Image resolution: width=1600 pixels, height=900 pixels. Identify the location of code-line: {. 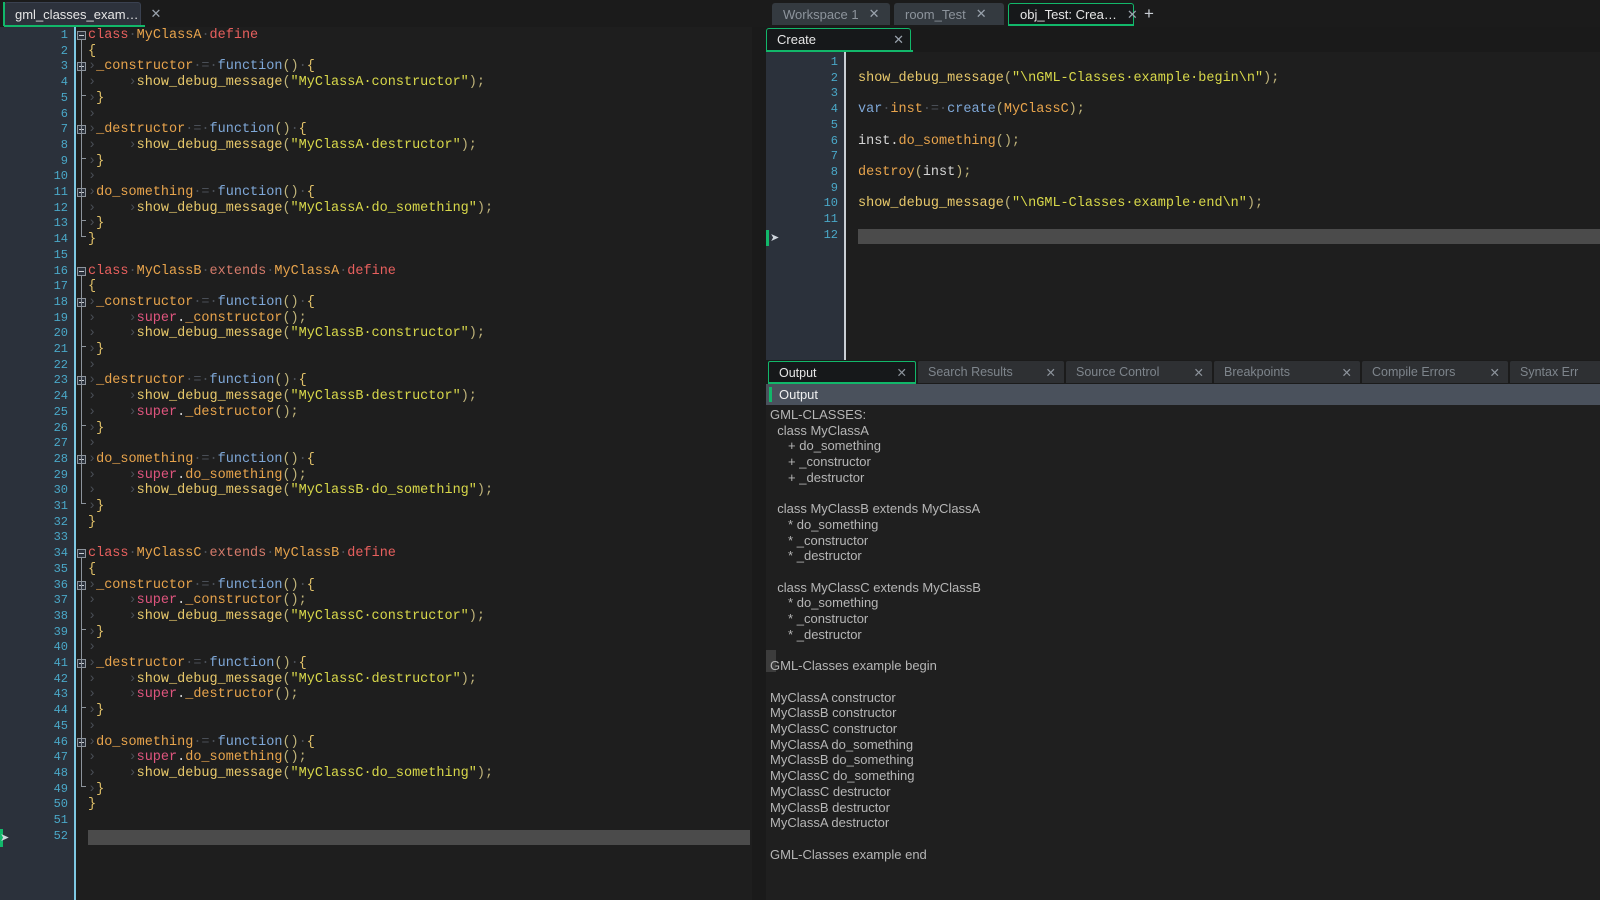
(92, 52).